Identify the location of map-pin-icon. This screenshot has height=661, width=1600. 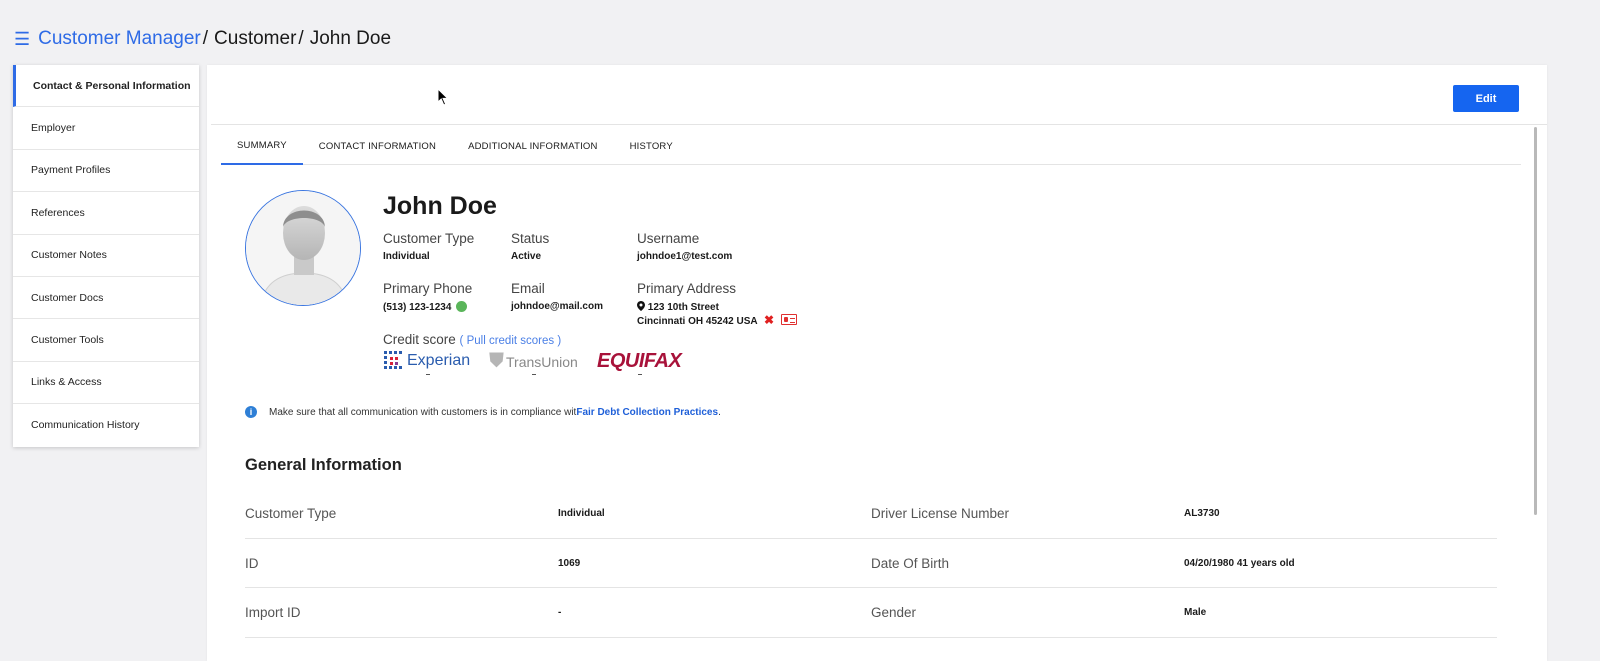
(641, 307).